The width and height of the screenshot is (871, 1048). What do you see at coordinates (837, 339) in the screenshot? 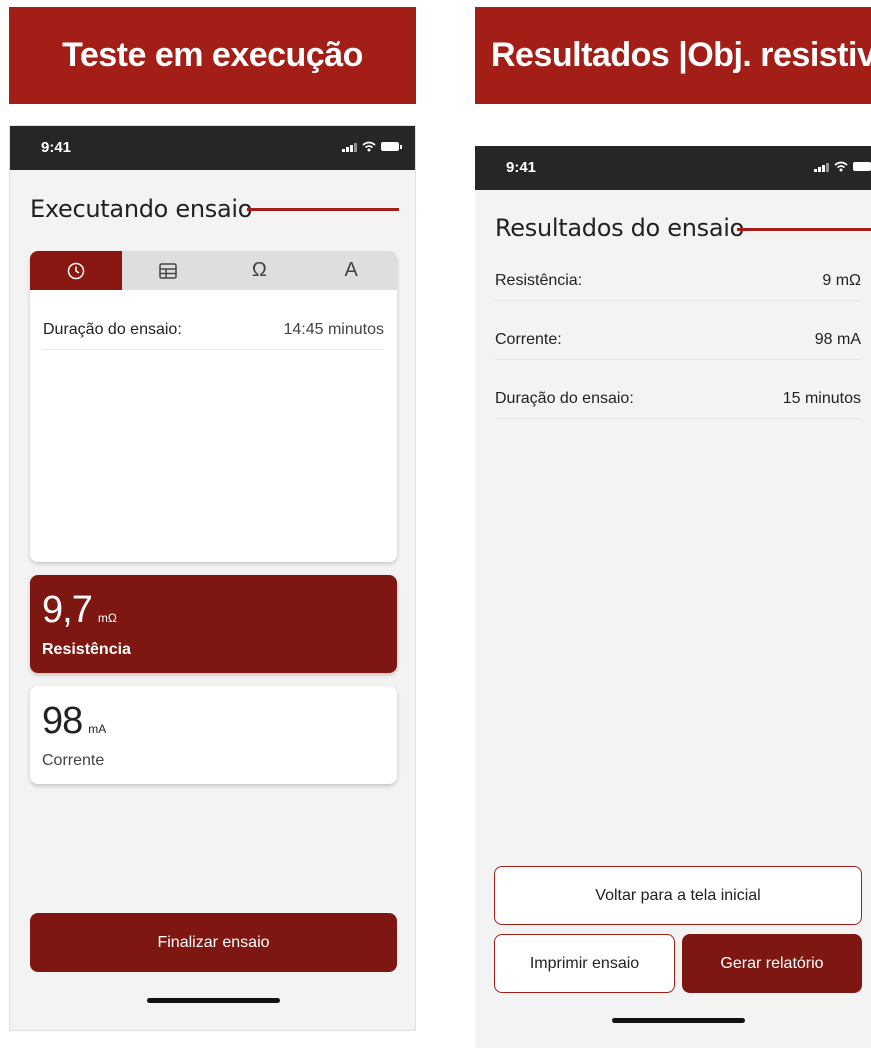
I see `result-value: 98 mA` at bounding box center [837, 339].